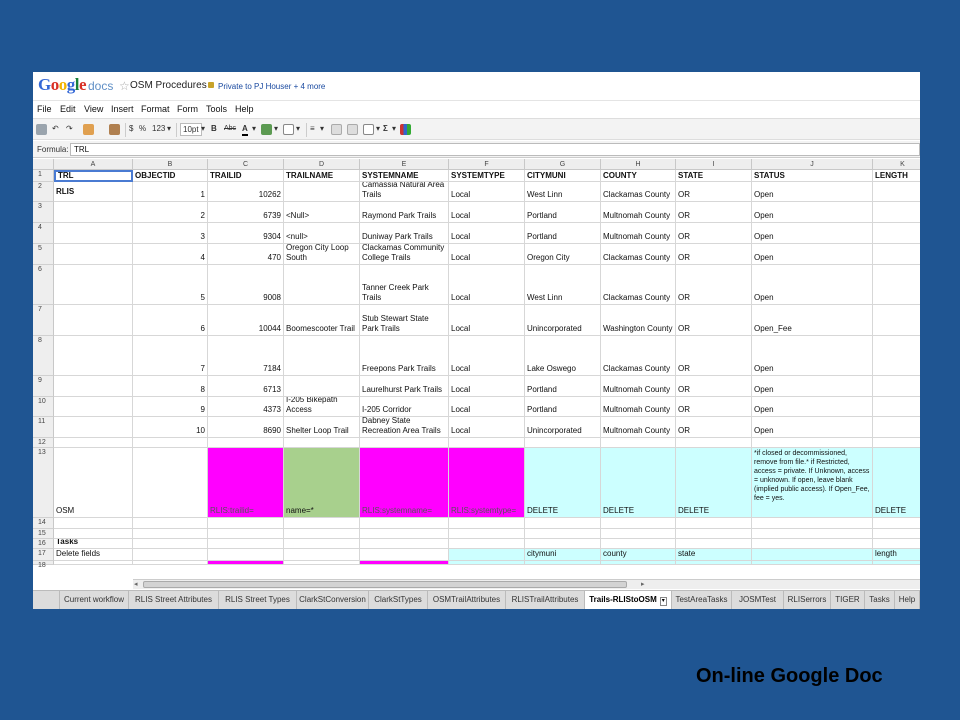 This screenshot has height=720, width=960. Describe the element at coordinates (385, 129) in the screenshot. I see `sum-icon: Σ` at that location.